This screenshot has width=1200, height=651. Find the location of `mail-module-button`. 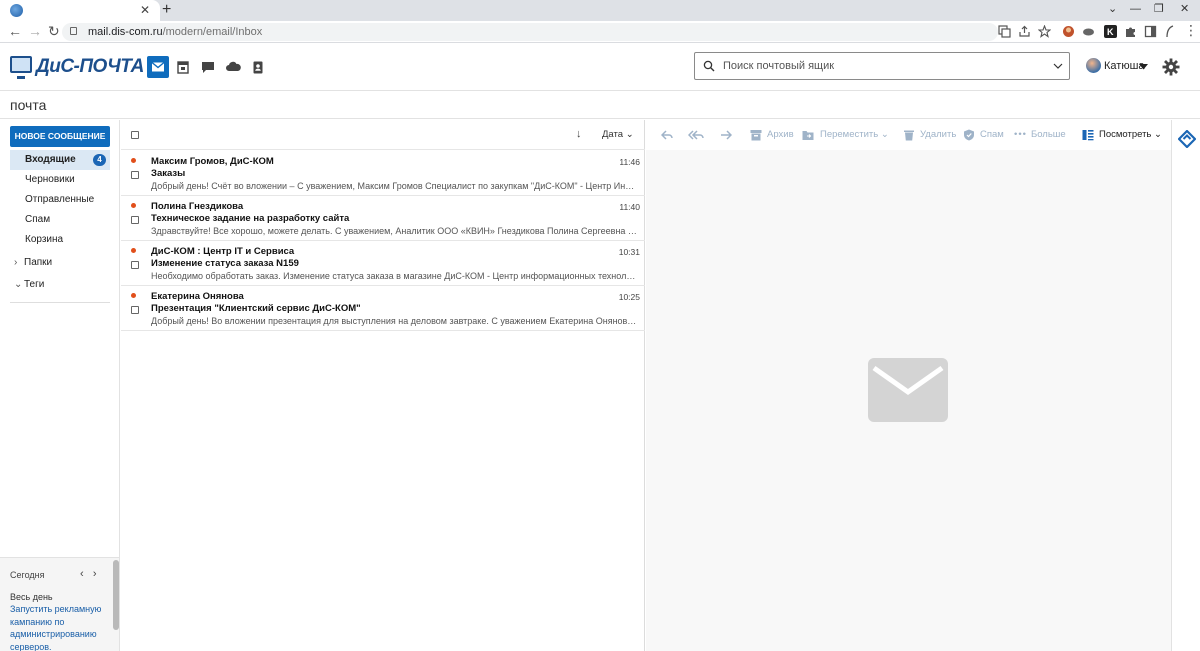

mail-module-button is located at coordinates (158, 67).